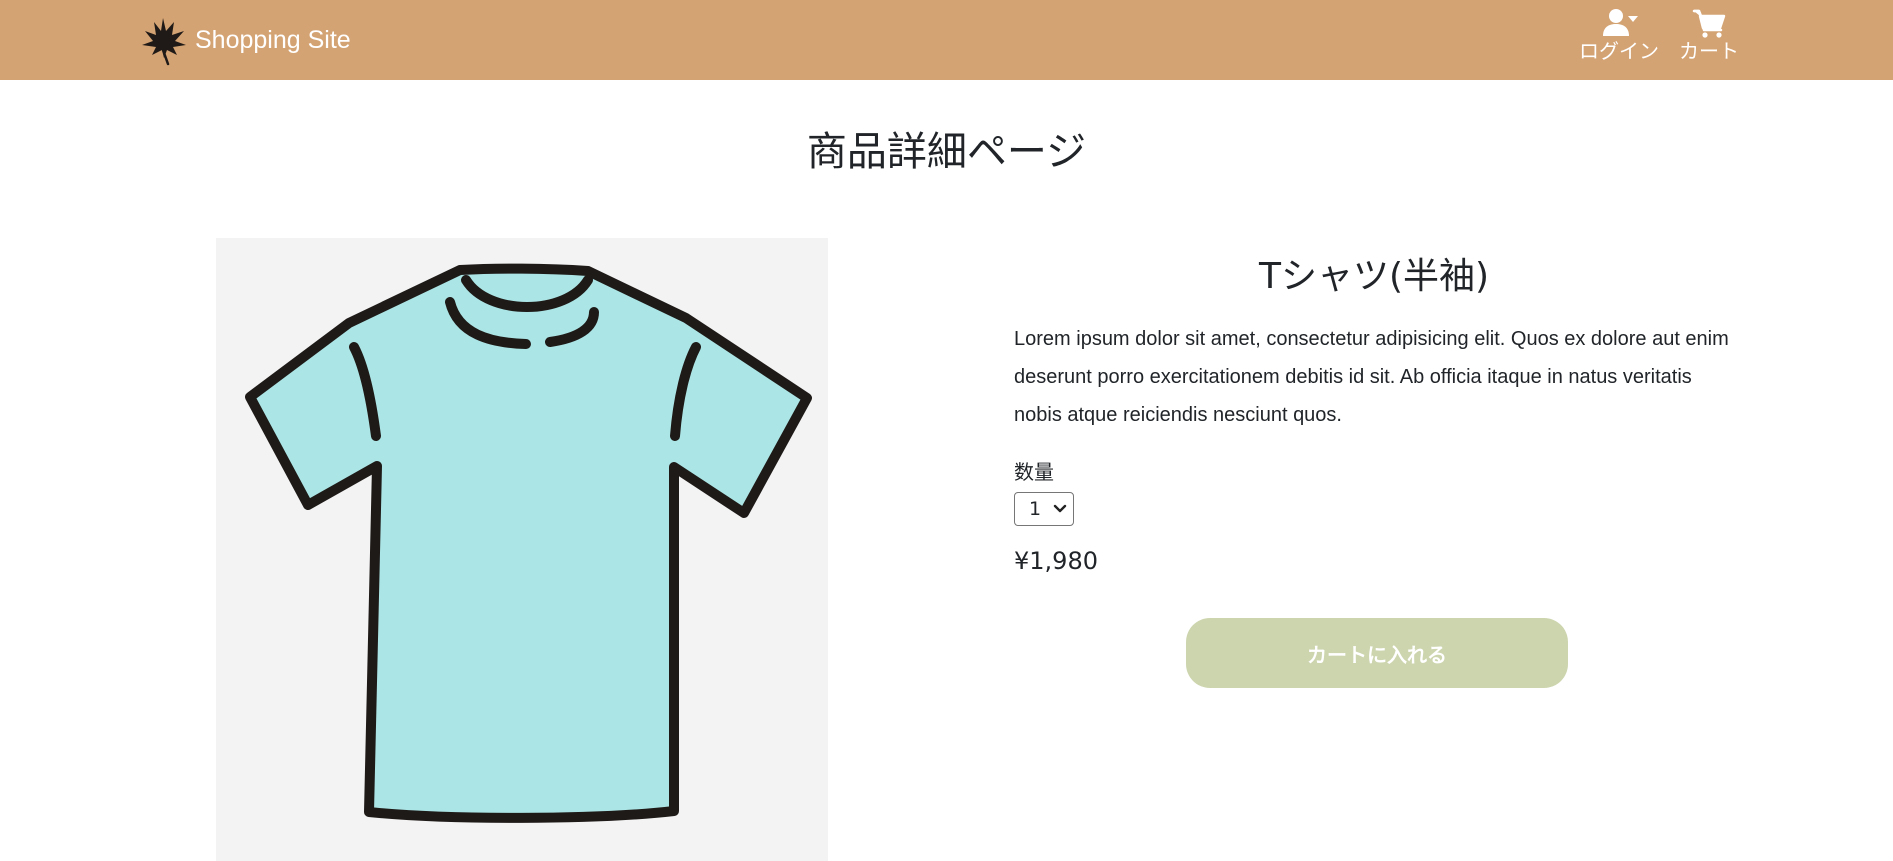 The image size is (1893, 861). Describe the element at coordinates (1035, 509) in the screenshot. I see `quantity-value: 1` at that location.